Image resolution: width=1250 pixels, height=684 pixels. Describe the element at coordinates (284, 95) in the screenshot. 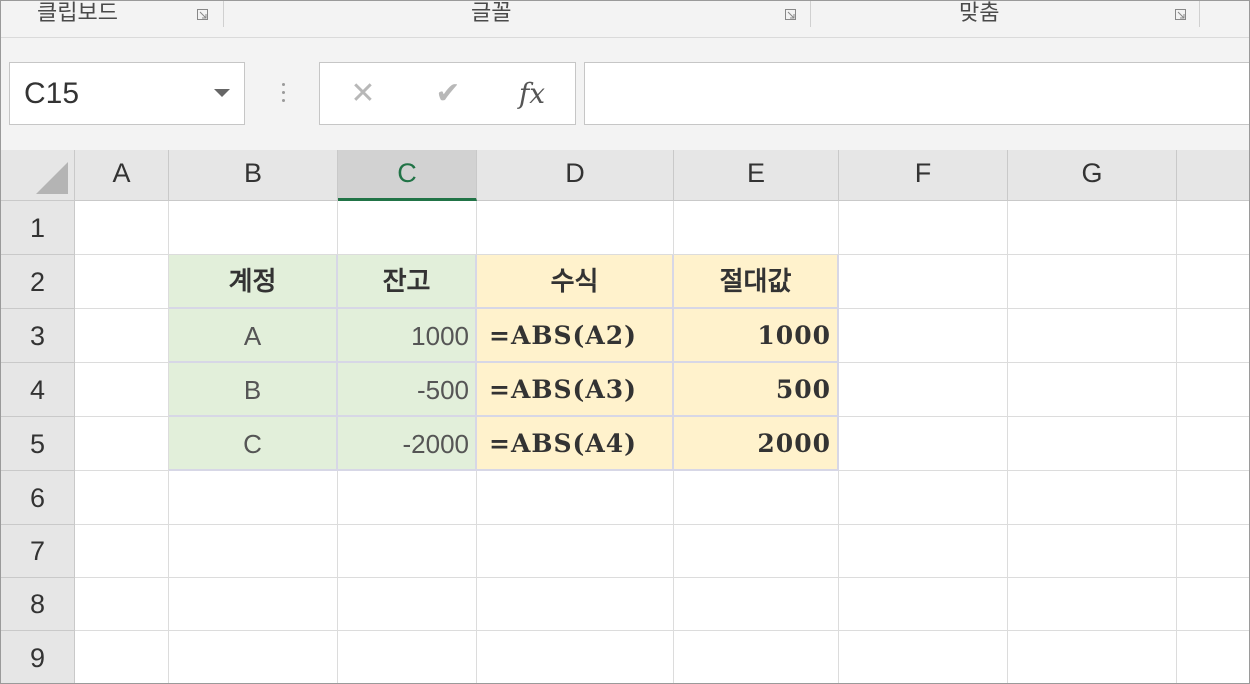

I see `drag-handle-icon` at that location.